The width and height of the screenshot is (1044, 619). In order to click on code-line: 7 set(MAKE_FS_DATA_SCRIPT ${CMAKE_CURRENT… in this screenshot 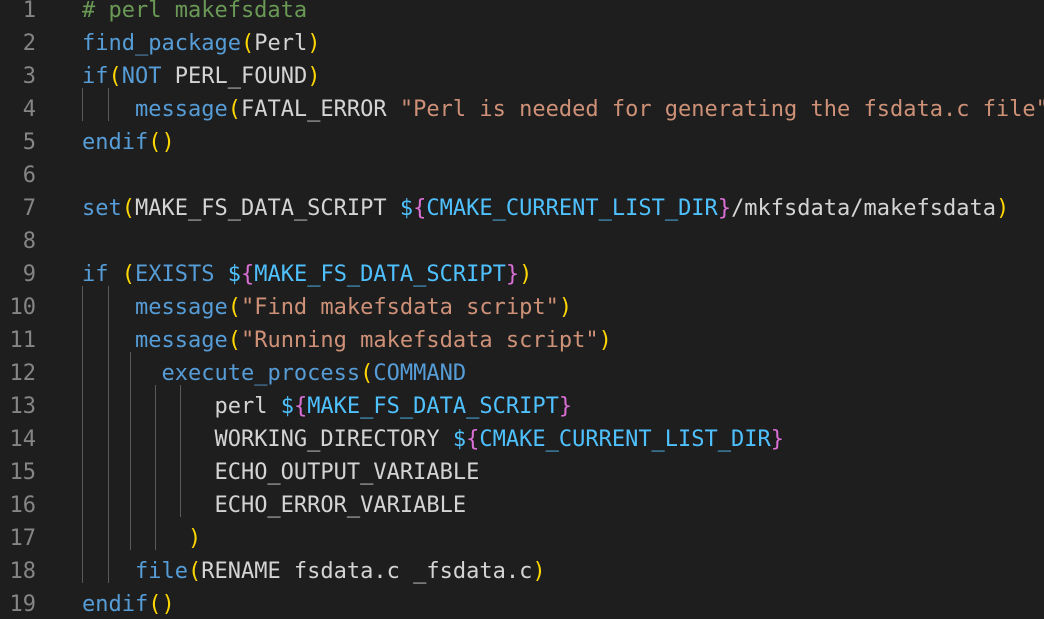, I will do `click(522, 208)`.